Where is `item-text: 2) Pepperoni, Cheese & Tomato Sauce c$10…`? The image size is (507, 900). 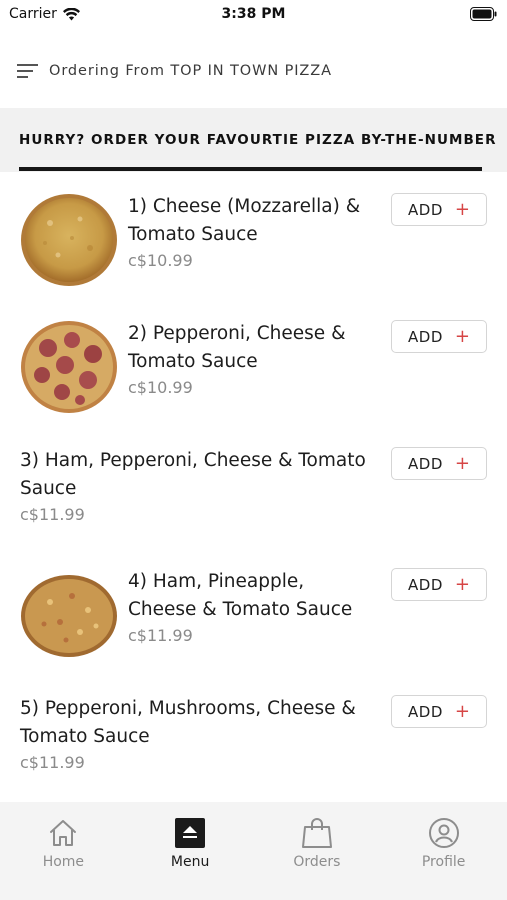
item-text: 2) Pepperoni, Cheese & Tomato Sauce c$10… is located at coordinates (253, 358).